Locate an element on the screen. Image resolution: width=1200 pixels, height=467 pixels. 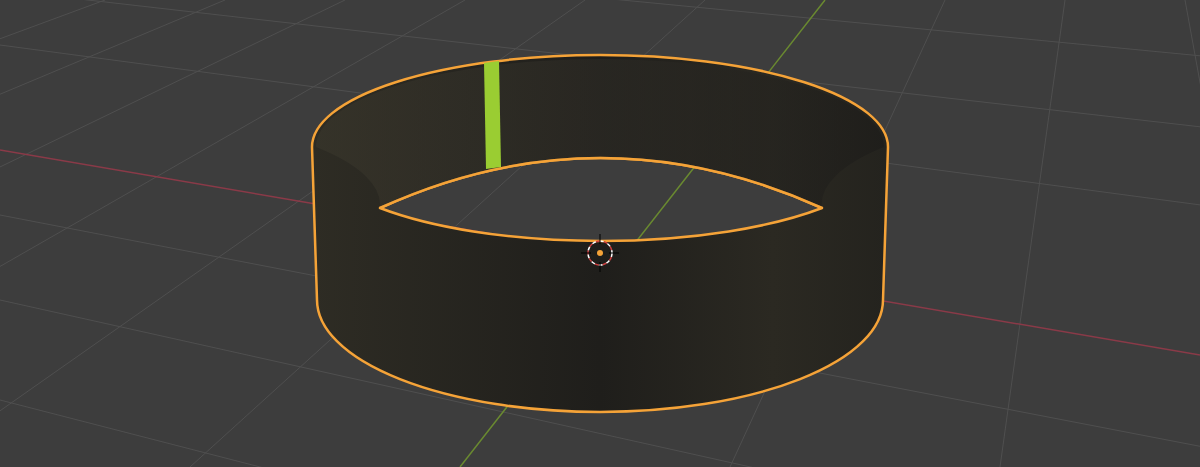
cursor-icon is located at coordinates (600, 253).